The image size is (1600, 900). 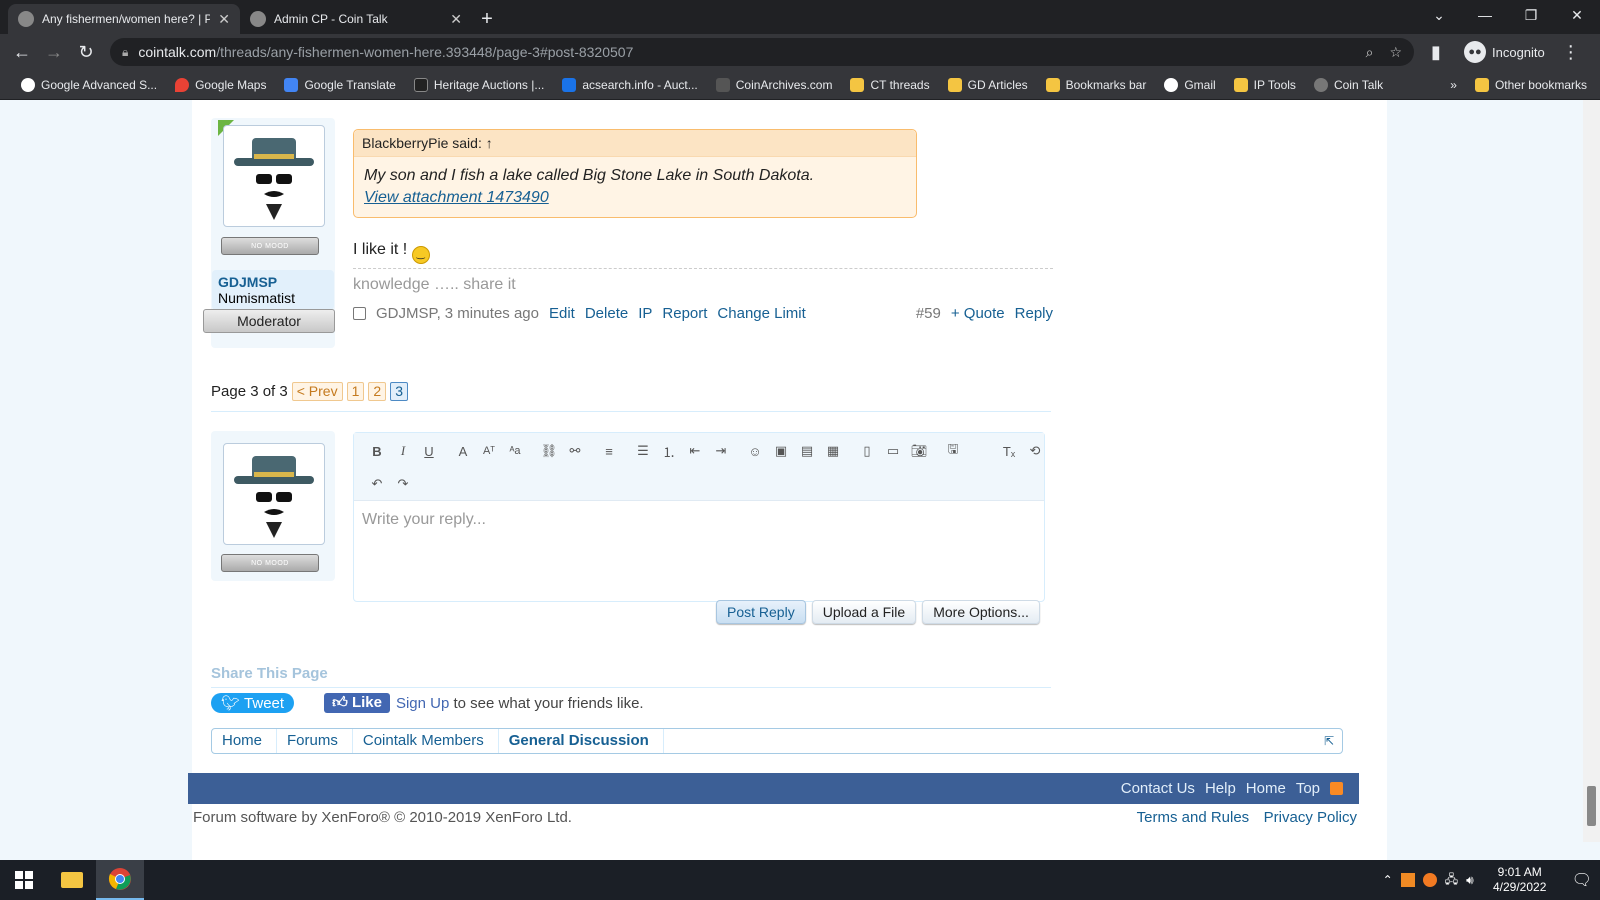 I want to click on code-icon: ▭, so click(x=893, y=451).